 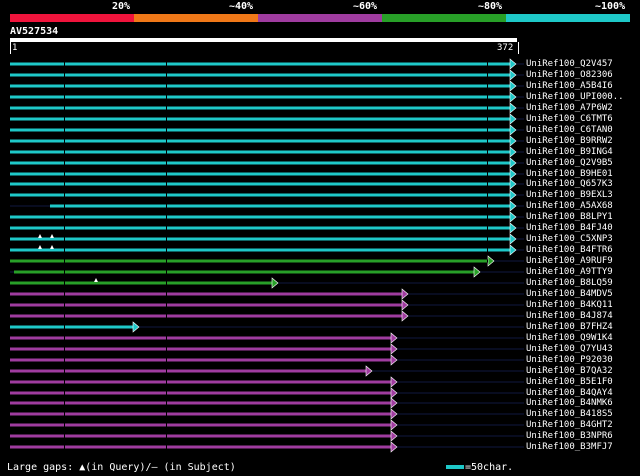 What do you see at coordinates (569, 283) in the screenshot?
I see `hit-label: UniRef100_B8LQ59` at bounding box center [569, 283].